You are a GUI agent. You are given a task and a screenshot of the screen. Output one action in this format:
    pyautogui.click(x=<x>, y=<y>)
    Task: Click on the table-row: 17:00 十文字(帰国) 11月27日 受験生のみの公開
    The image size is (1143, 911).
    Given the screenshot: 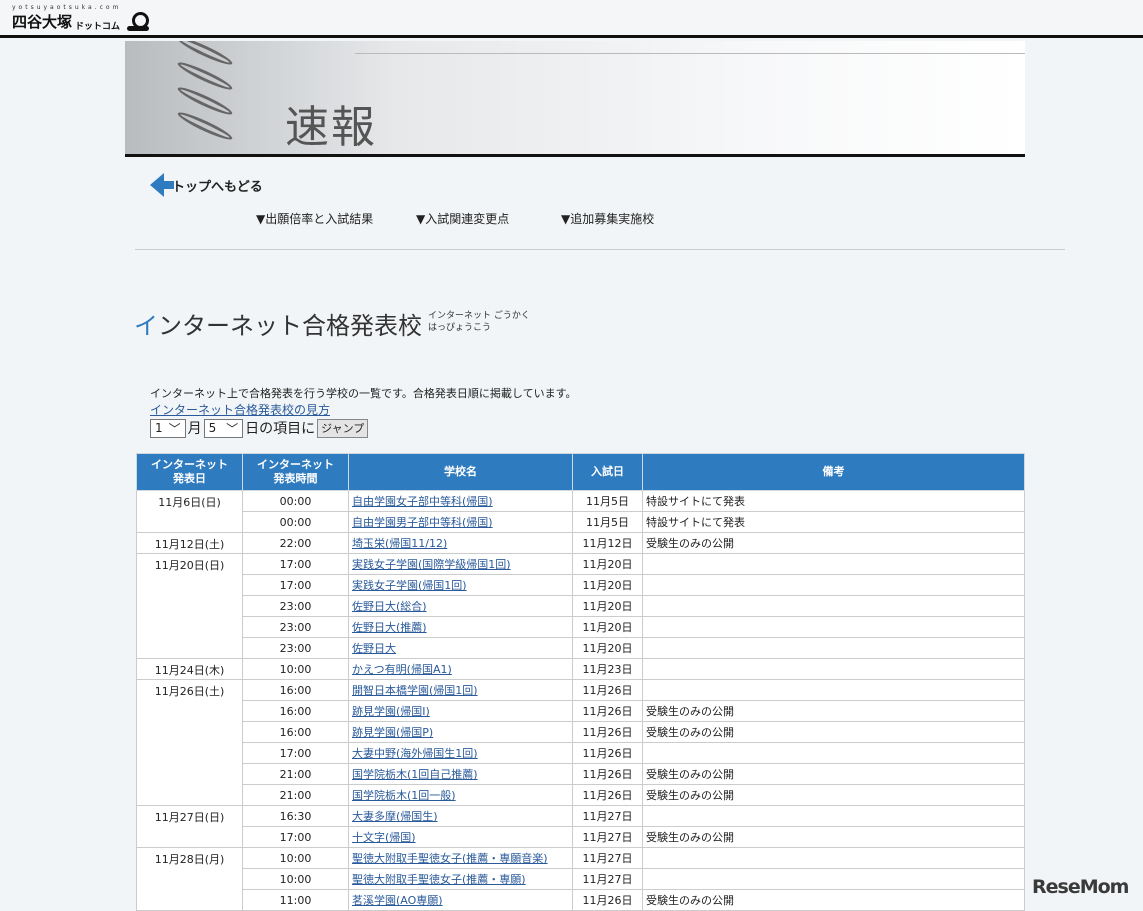 What is the action you would take?
    pyautogui.click(x=581, y=837)
    